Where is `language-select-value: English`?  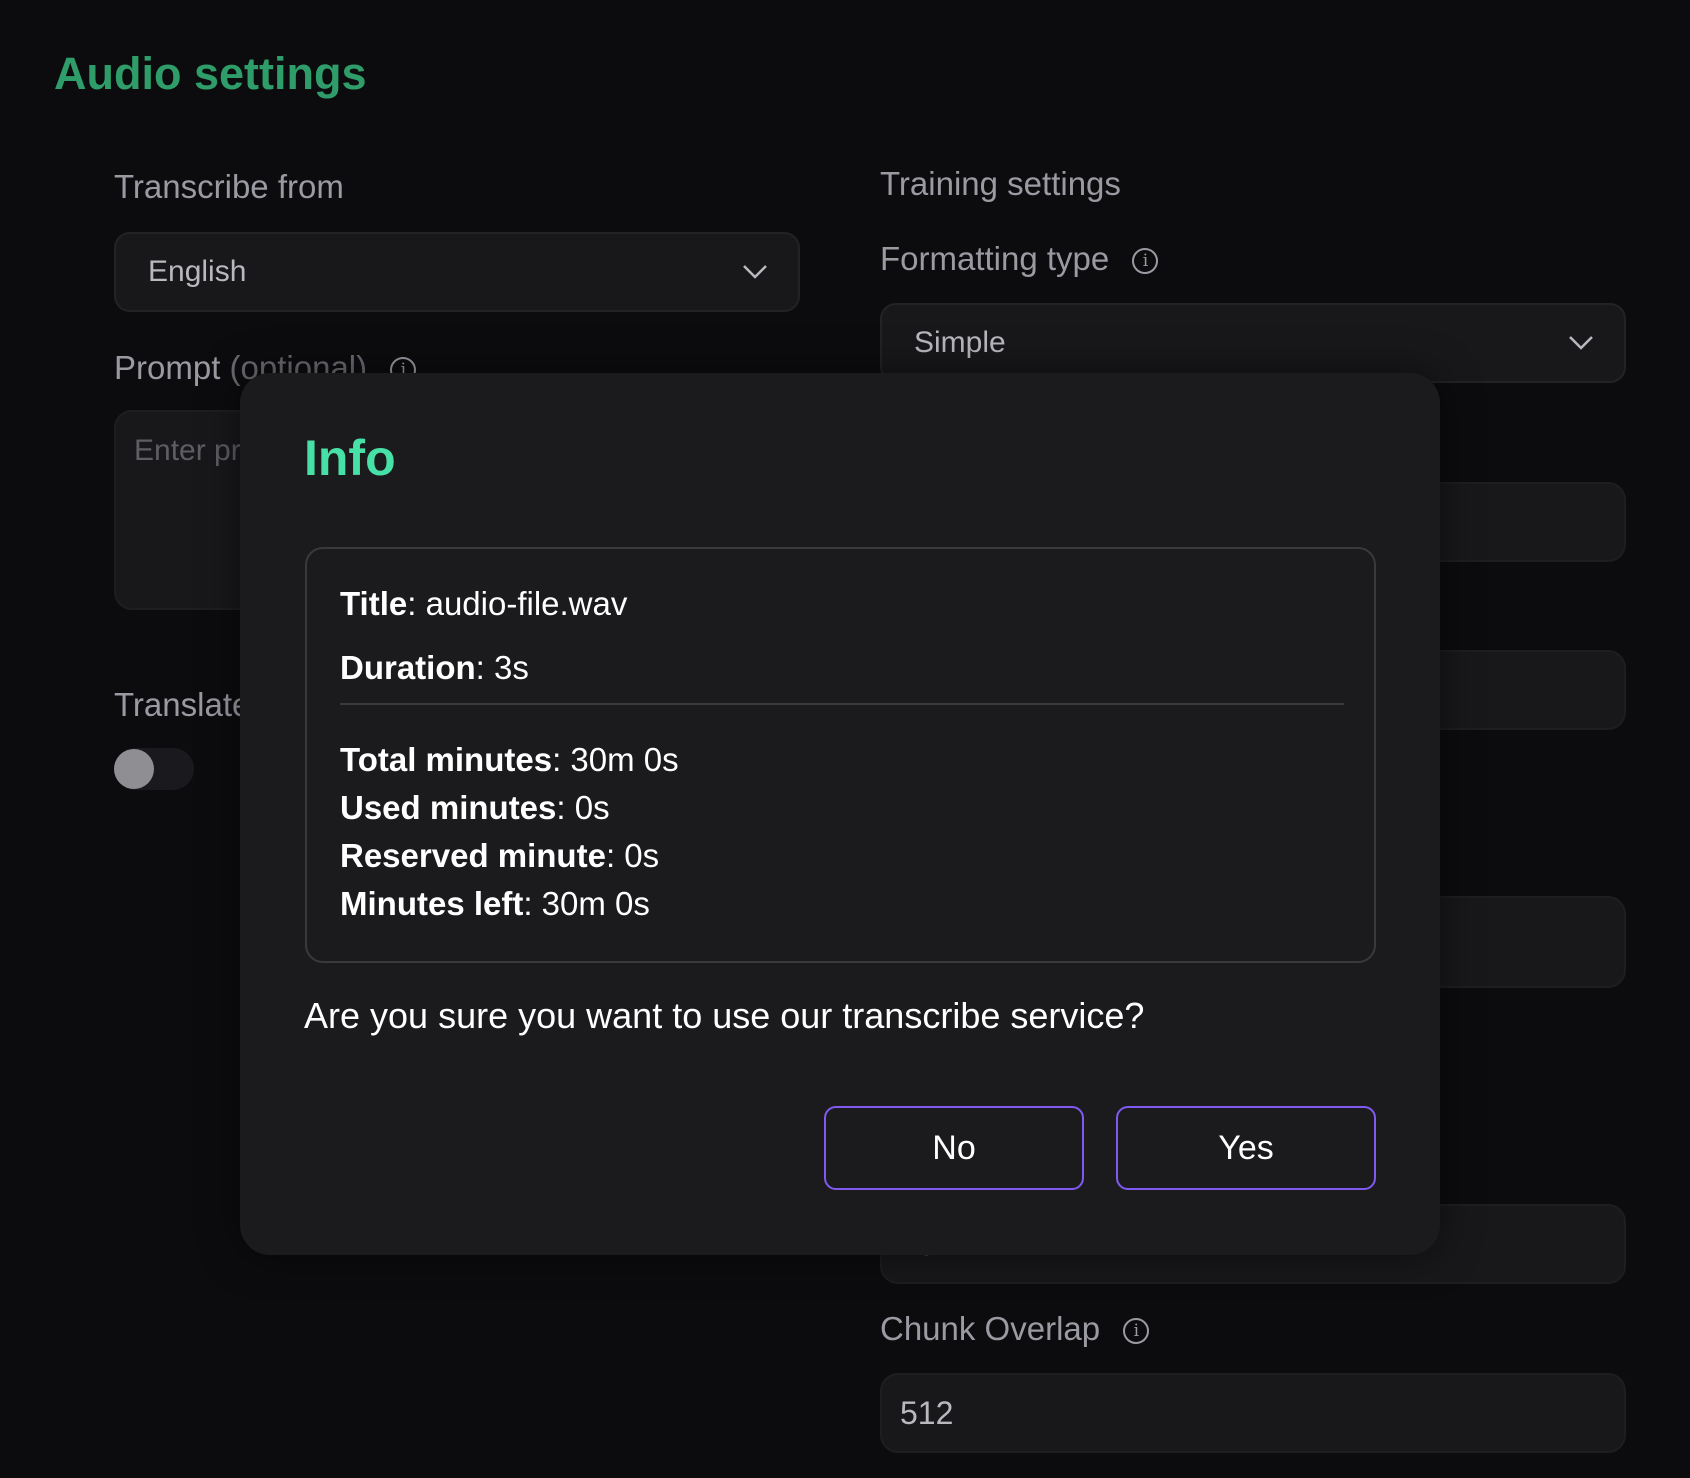
language-select-value: English is located at coordinates (197, 271).